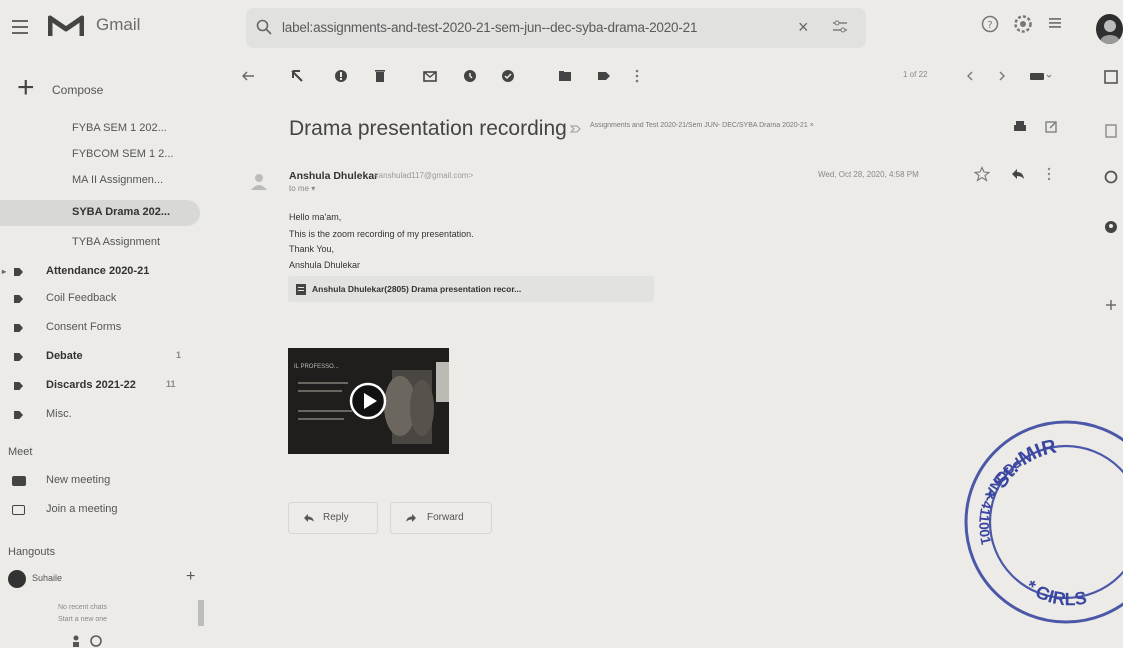  I want to click on plus-icon: +, so click(26, 87).